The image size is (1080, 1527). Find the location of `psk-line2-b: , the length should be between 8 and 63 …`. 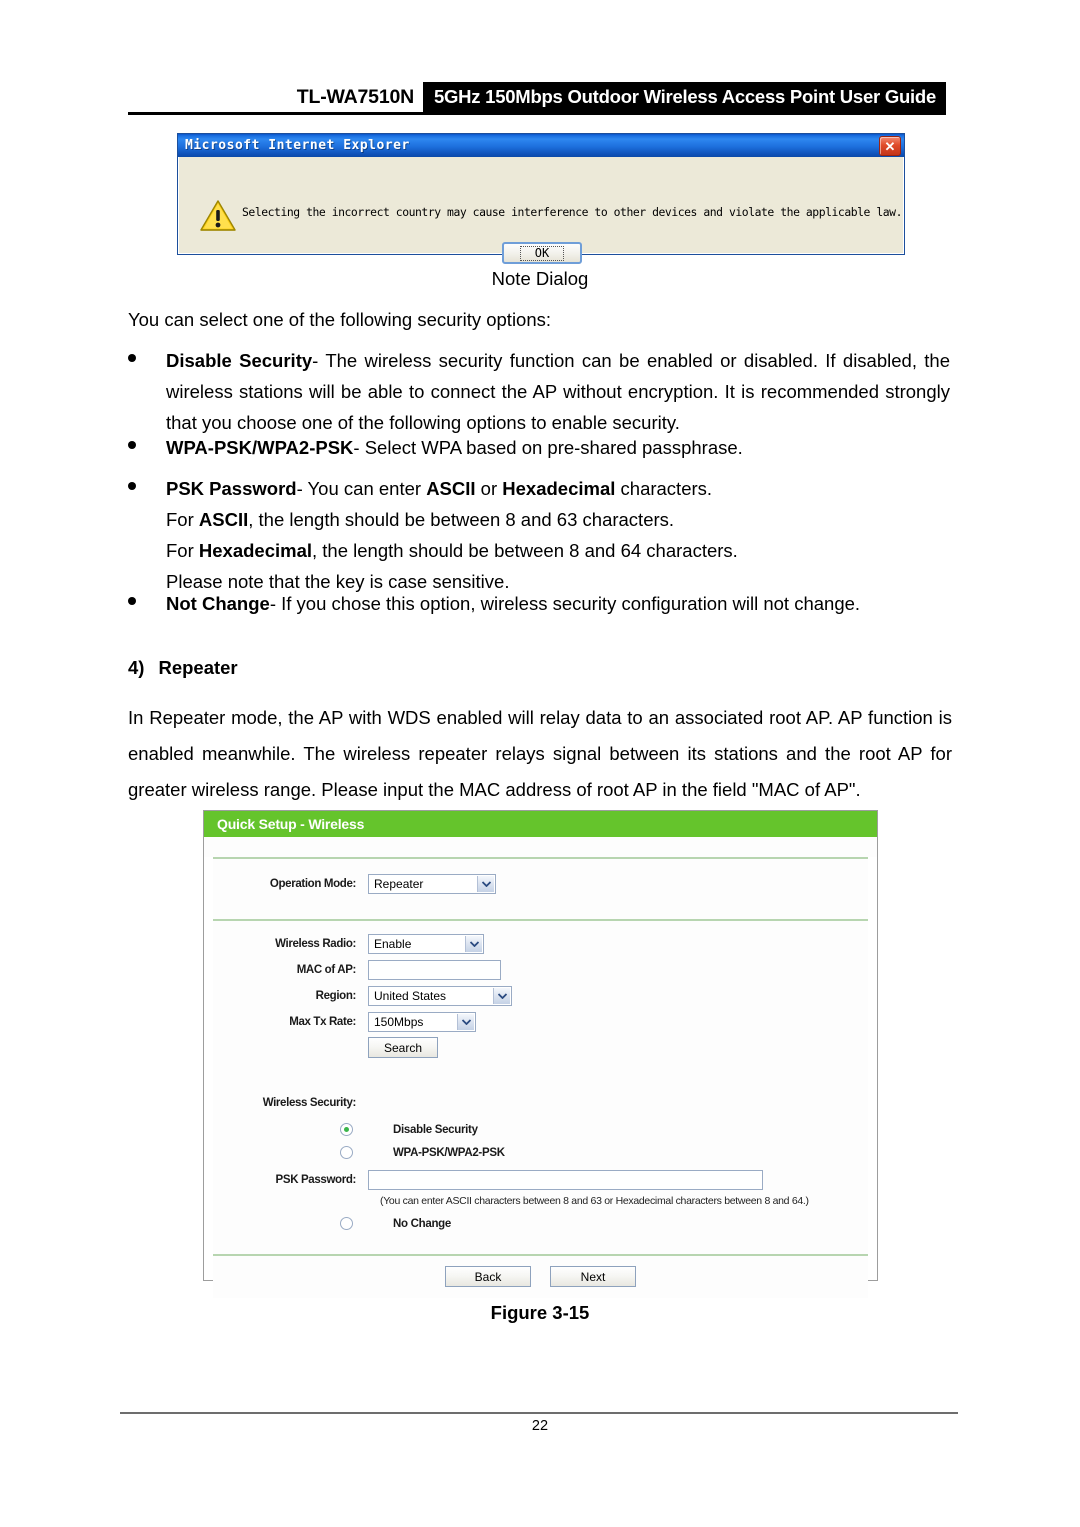

psk-line2-b: , the length should be between 8 and 63 … is located at coordinates (461, 519).